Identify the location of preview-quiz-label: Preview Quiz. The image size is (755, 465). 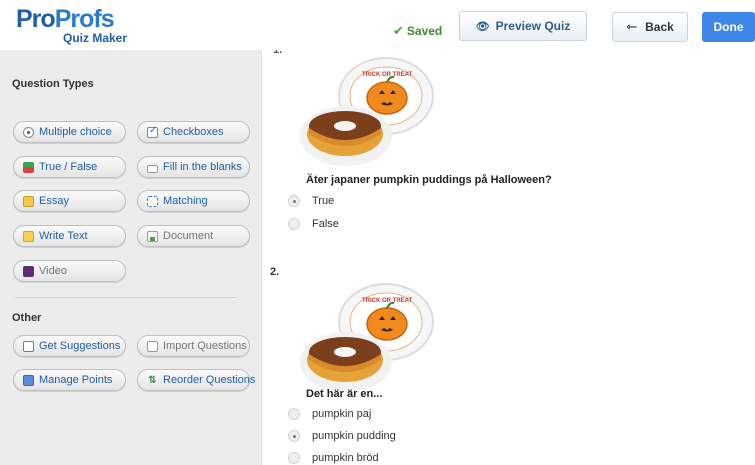
(533, 26).